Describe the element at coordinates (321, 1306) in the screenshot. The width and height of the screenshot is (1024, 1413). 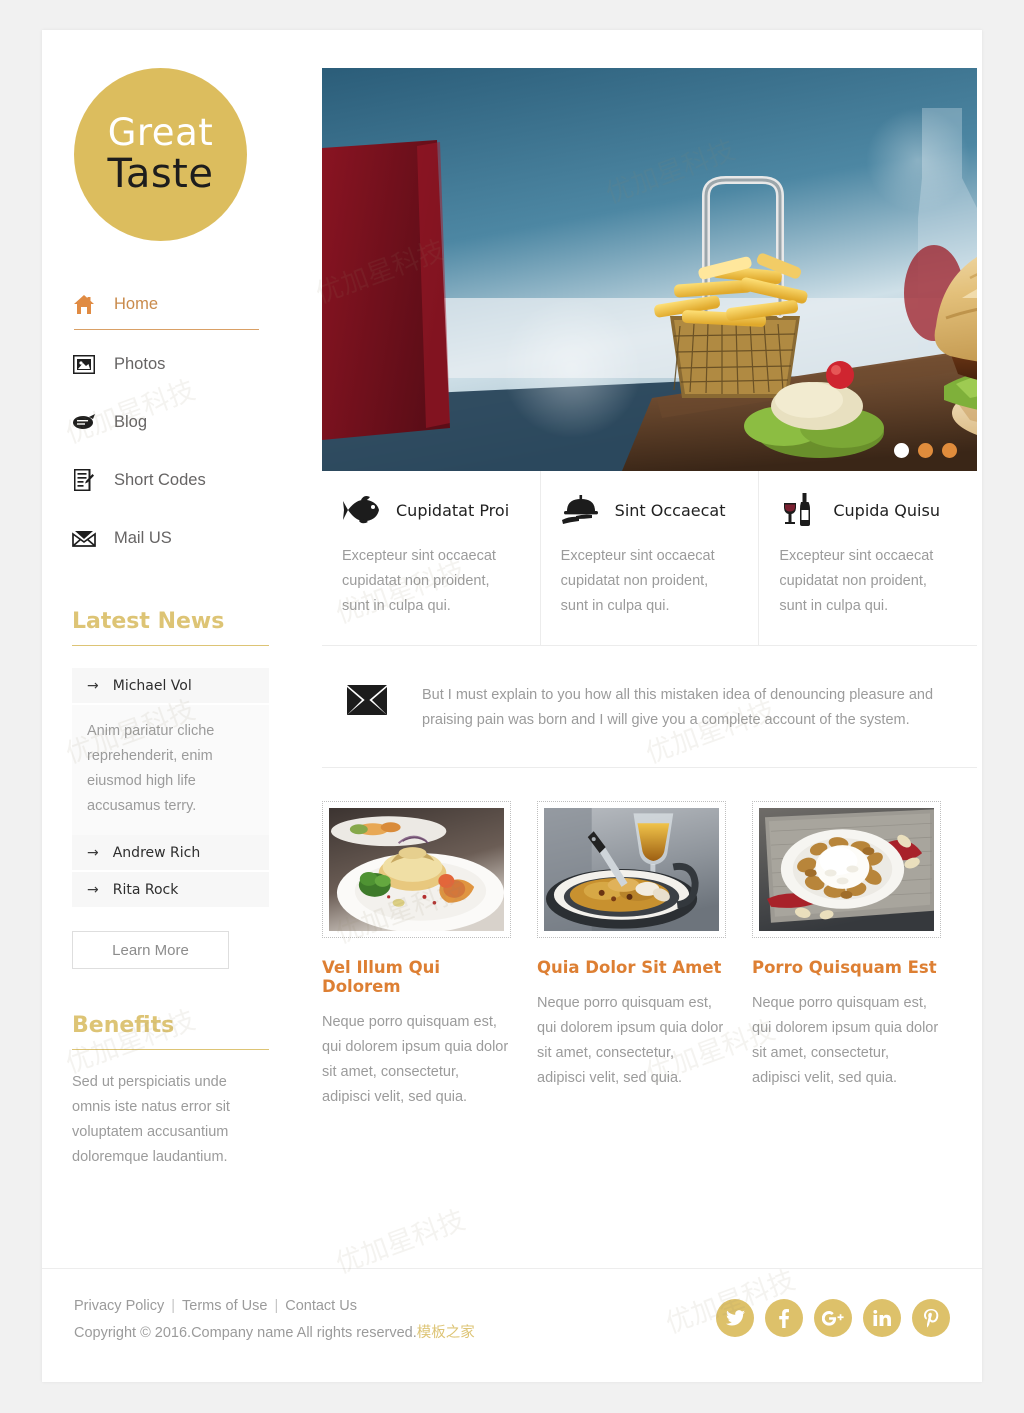
I see `footer-link-contact-us: Contact Us` at that location.